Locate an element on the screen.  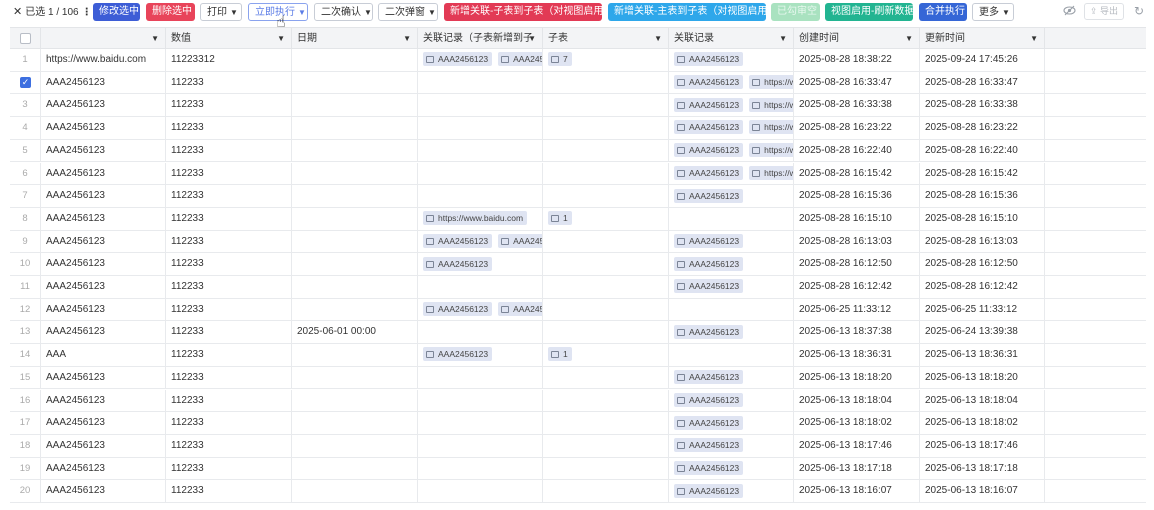
updated-time-cell: 2025-08-28 16:22:40 is located at coordinates (982, 150).